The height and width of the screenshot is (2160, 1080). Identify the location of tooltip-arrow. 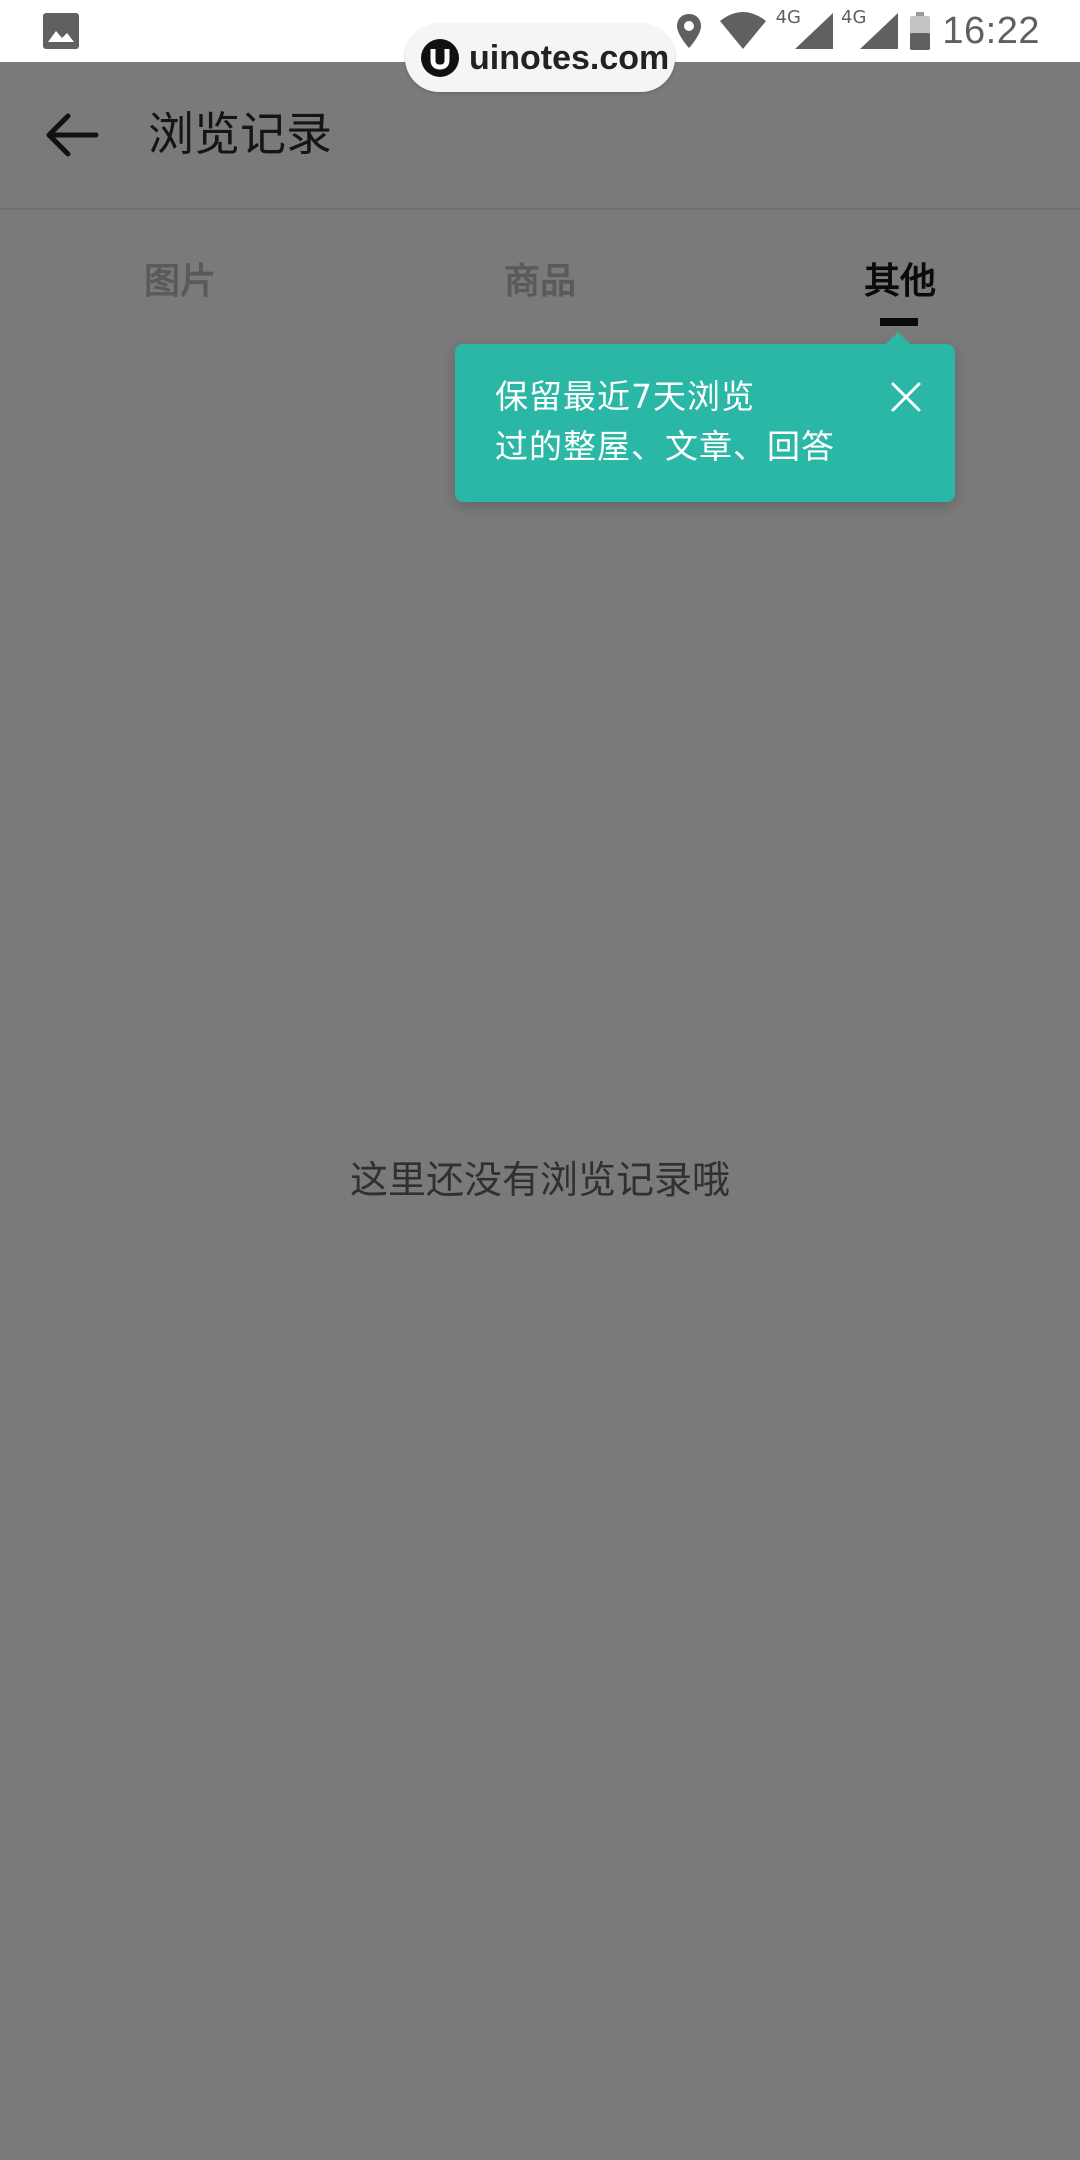
(898, 338).